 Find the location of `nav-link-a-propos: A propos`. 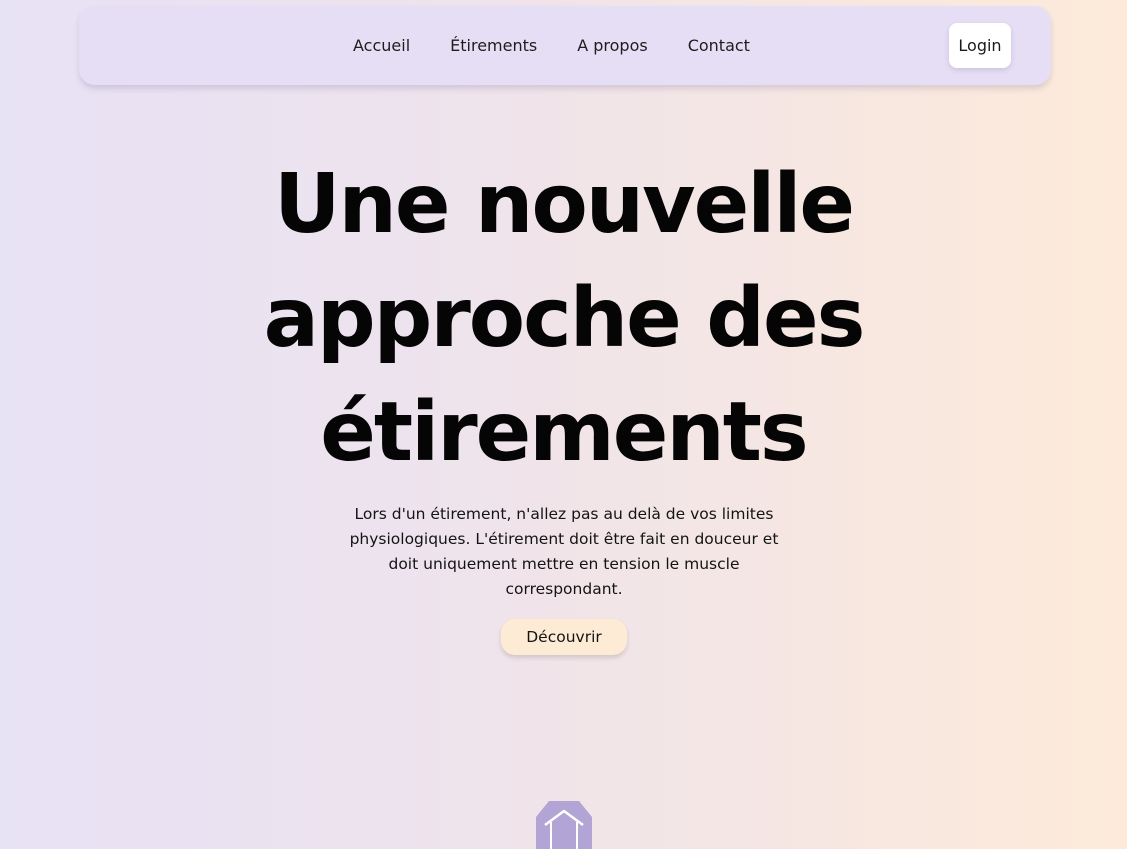

nav-link-a-propos: A propos is located at coordinates (612, 46).